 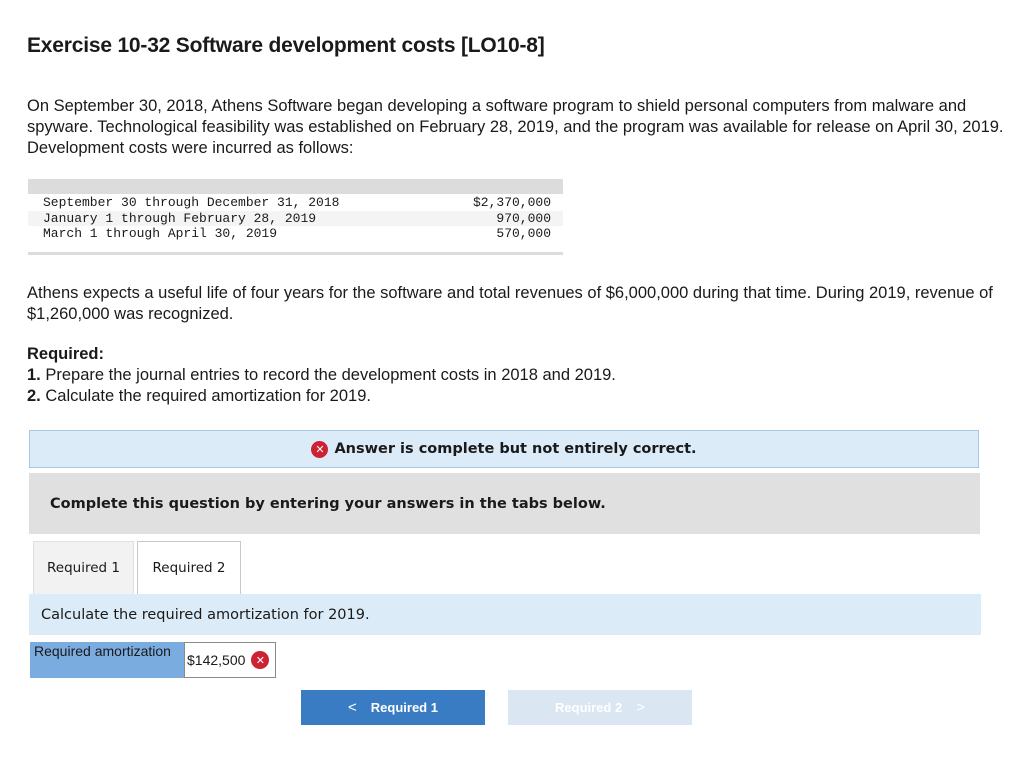 I want to click on cost-period: September 30 through December 31, 2018, so click(x=191, y=202).